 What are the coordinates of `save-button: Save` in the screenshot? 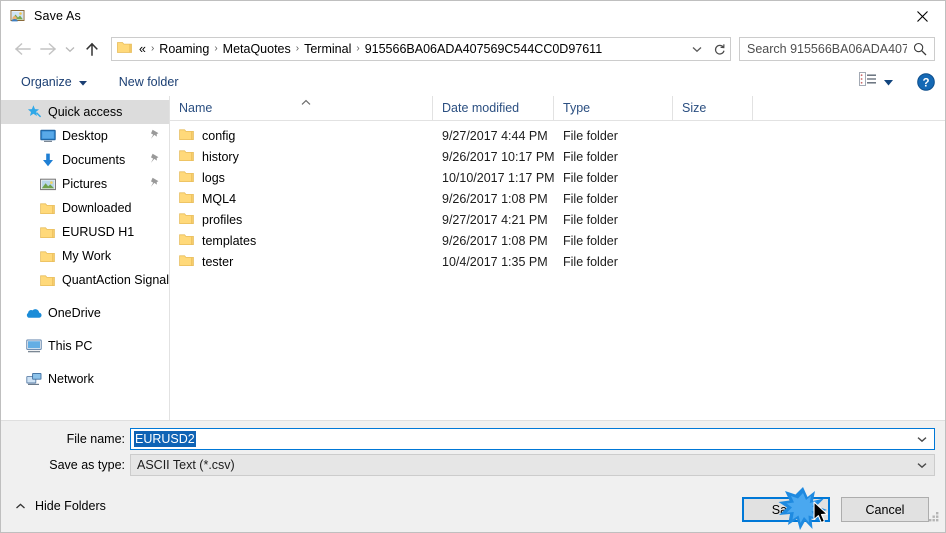 It's located at (786, 509).